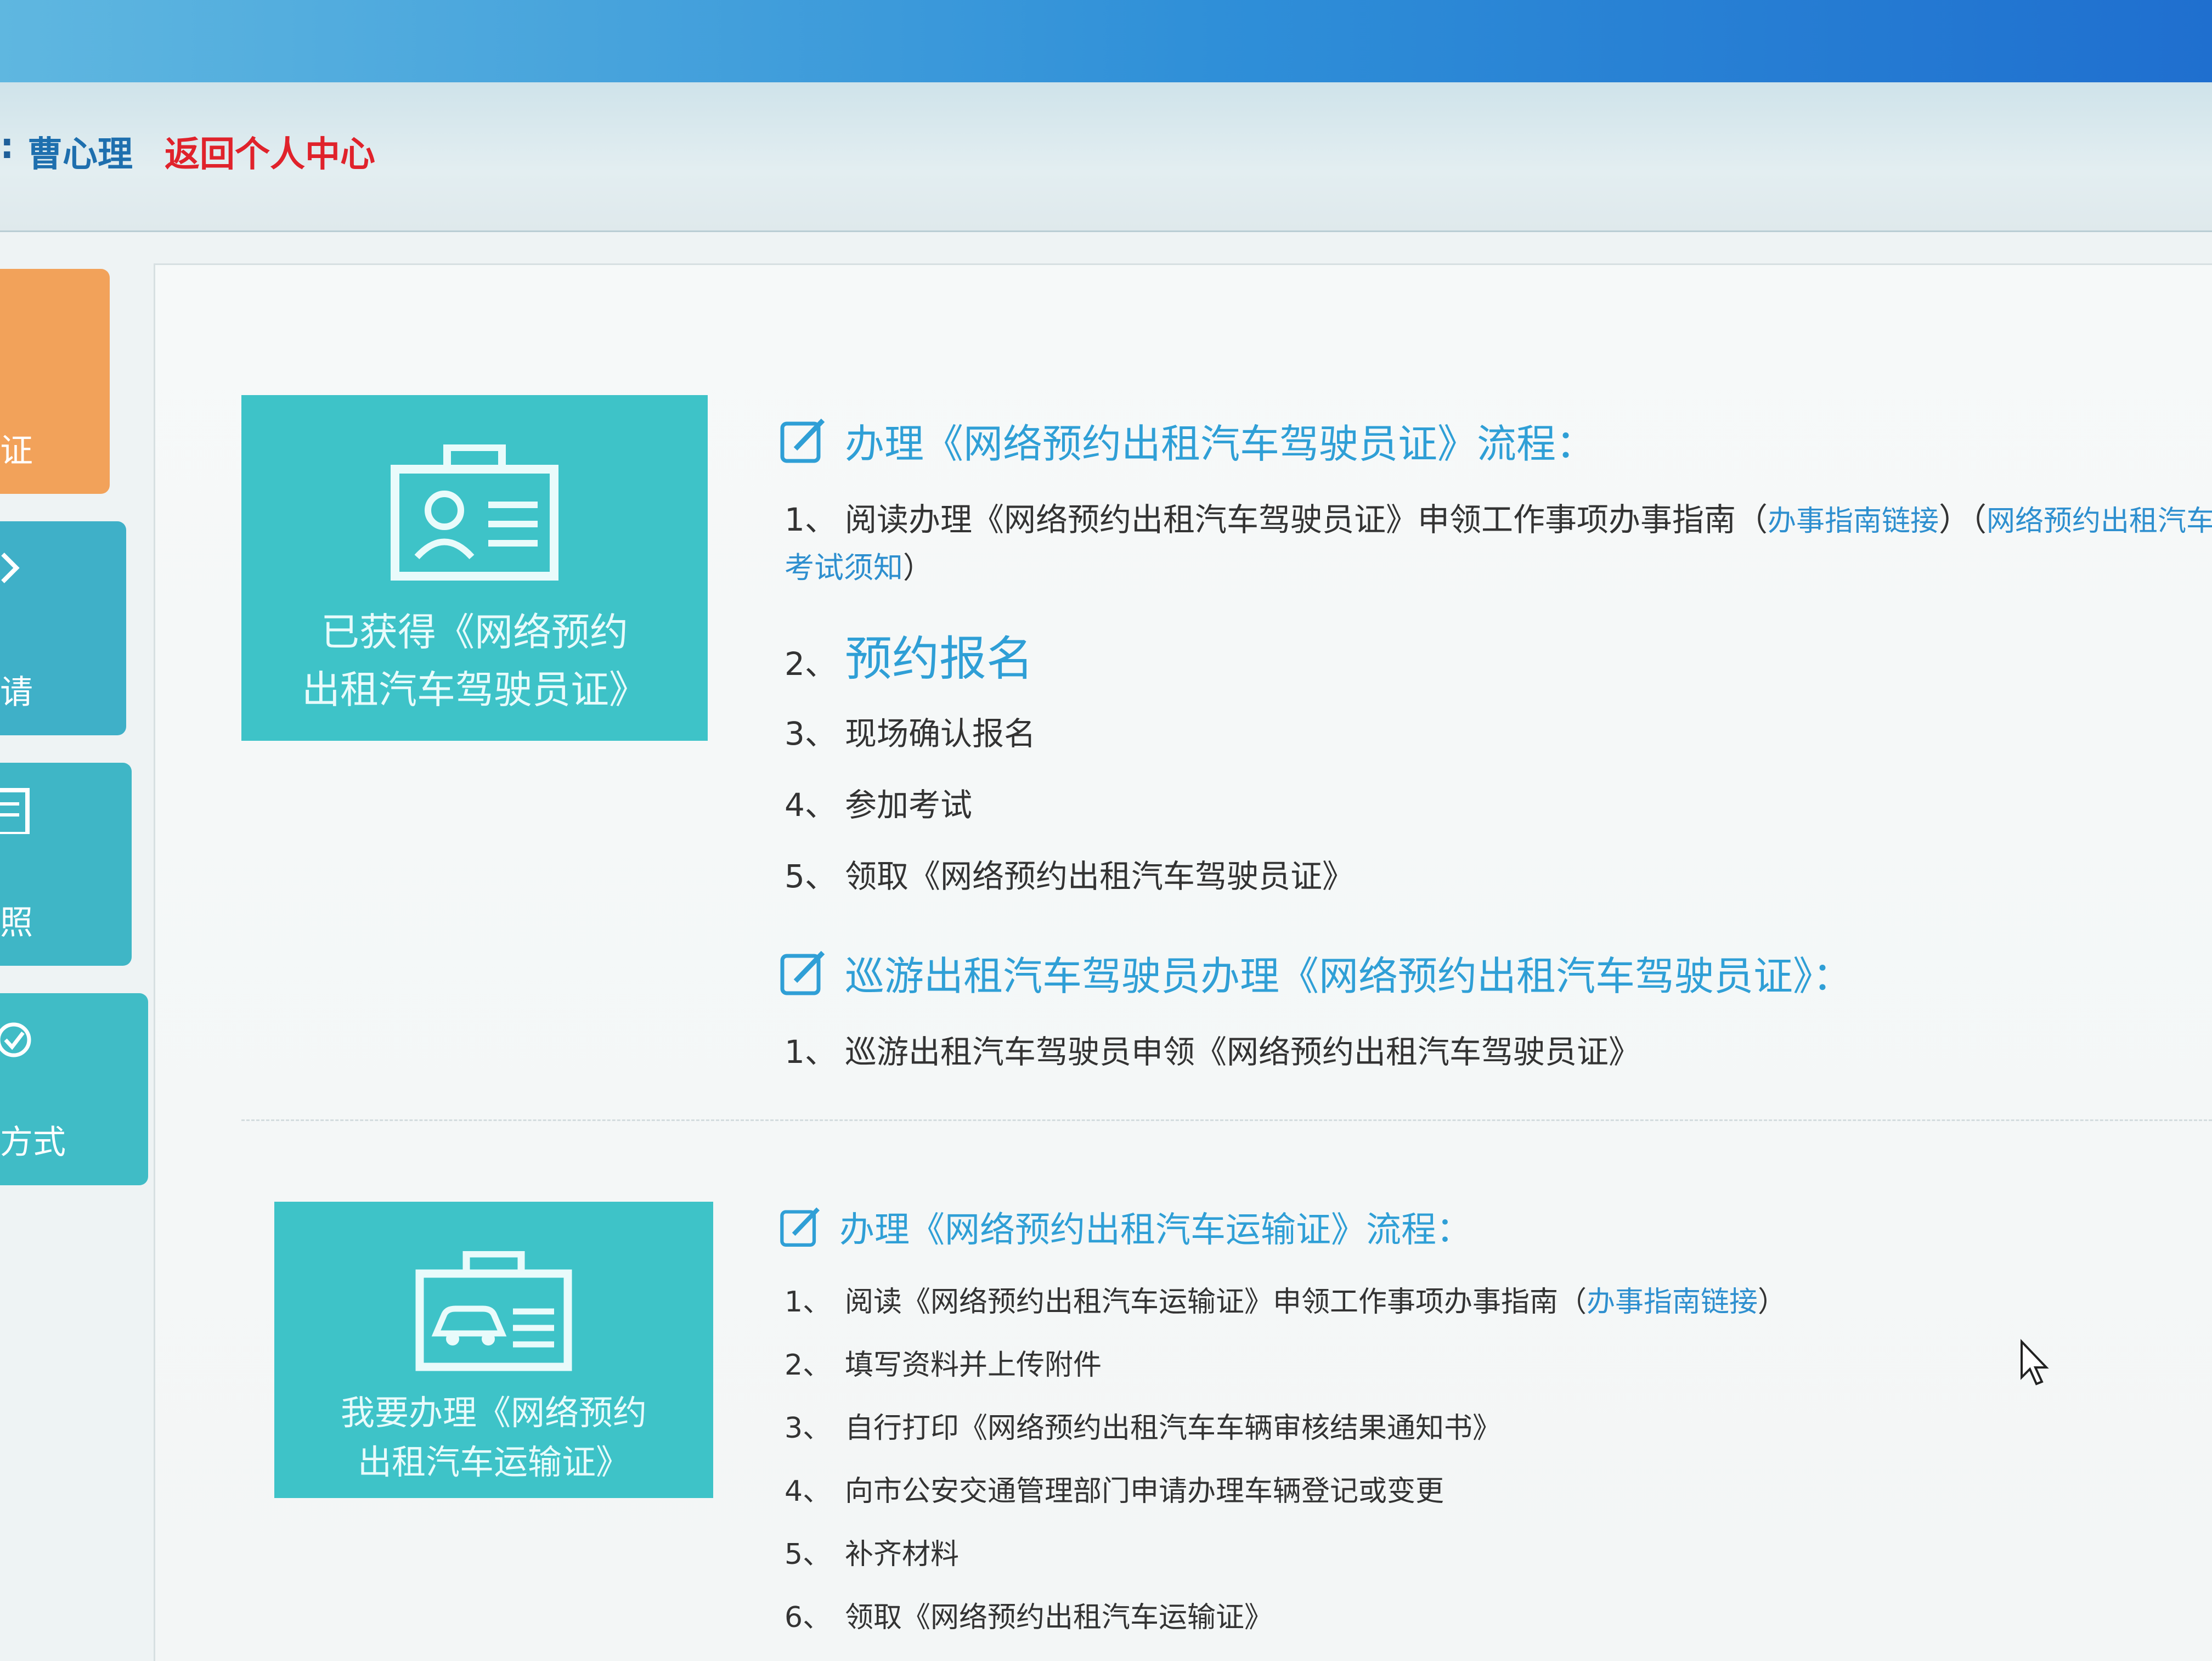 This screenshot has height=1661, width=2212. What do you see at coordinates (474, 661) in the screenshot?
I see `card-text: 已获得《网络预约 出租汽车驾驶员证》` at bounding box center [474, 661].